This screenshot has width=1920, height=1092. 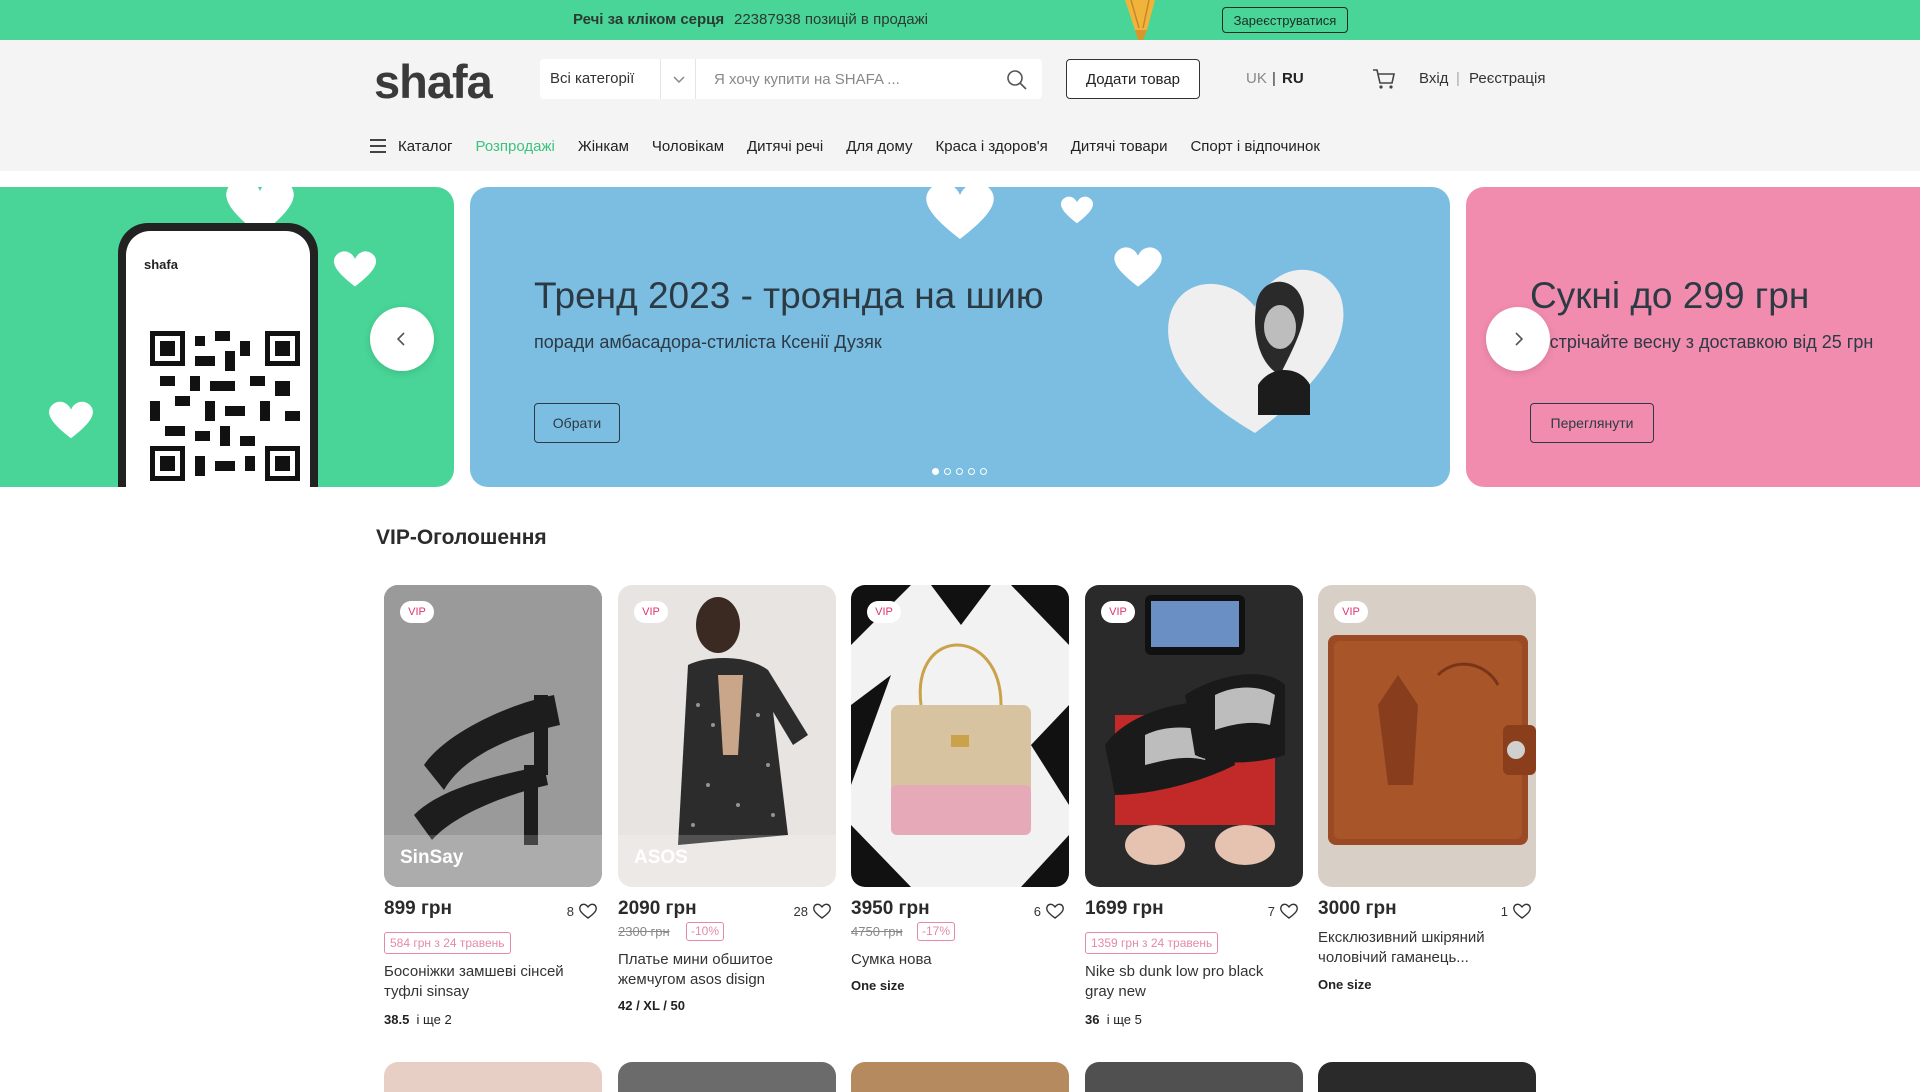 I want to click on chevron-left-icon, so click(x=400, y=339).